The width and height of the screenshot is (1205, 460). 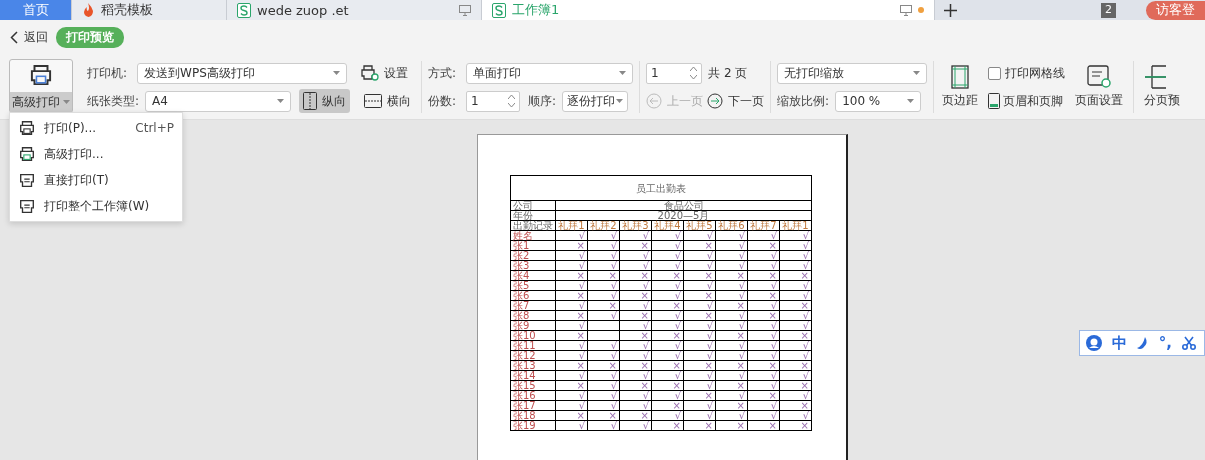 I want to click on moon-icon, so click(x=1142, y=343).